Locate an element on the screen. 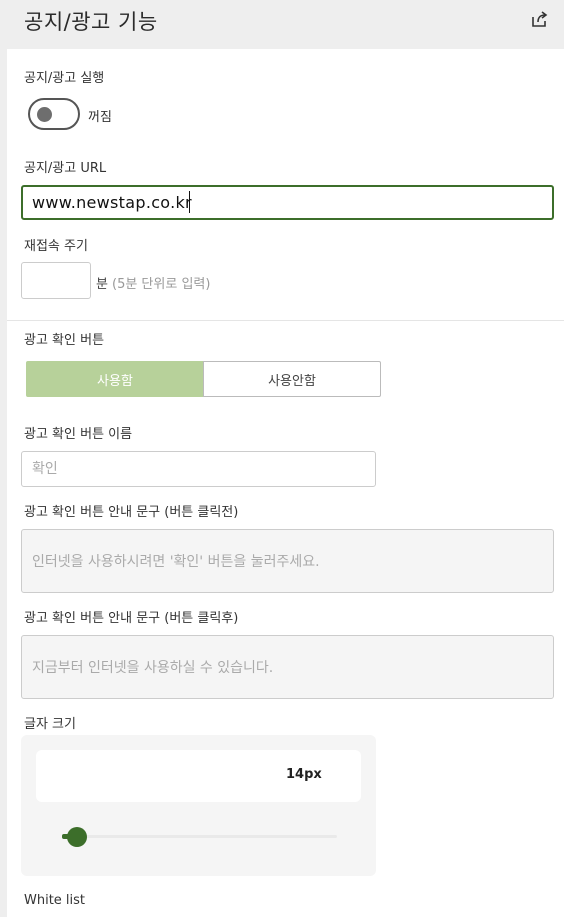 The width and height of the screenshot is (564, 917). whitelist-label: White list is located at coordinates (55, 900).